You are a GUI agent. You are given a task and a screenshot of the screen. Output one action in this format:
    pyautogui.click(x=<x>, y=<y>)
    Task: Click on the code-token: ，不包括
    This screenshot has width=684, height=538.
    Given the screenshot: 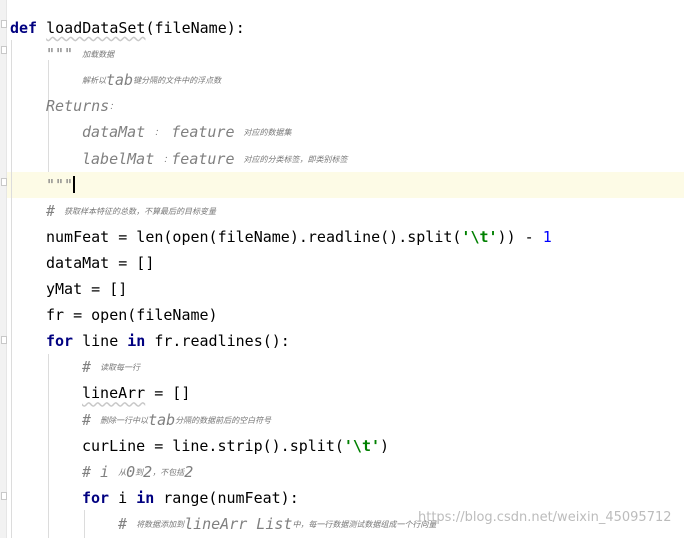 What is the action you would take?
    pyautogui.click(x=168, y=472)
    